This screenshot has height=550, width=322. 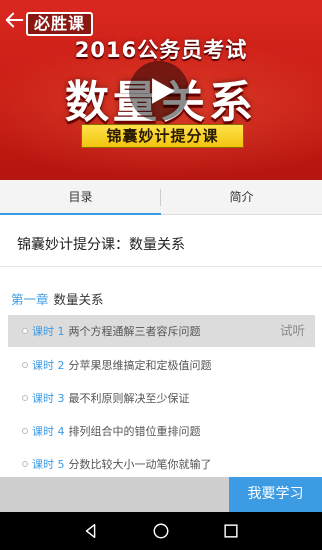 What do you see at coordinates (80, 197) in the screenshot?
I see `tab-catalog: 目录` at bounding box center [80, 197].